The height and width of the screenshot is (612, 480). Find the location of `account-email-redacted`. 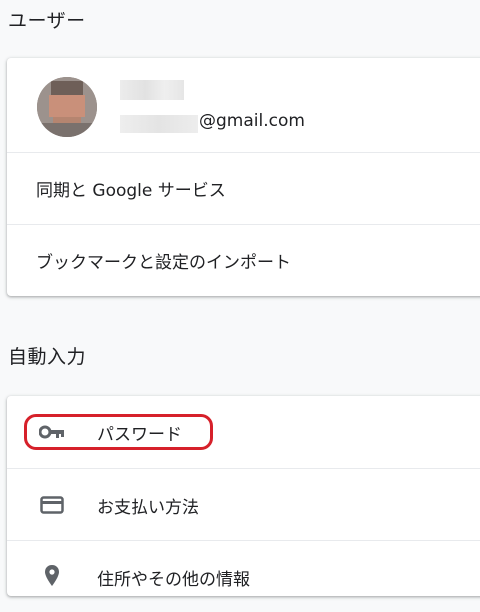

account-email-redacted is located at coordinates (159, 124).